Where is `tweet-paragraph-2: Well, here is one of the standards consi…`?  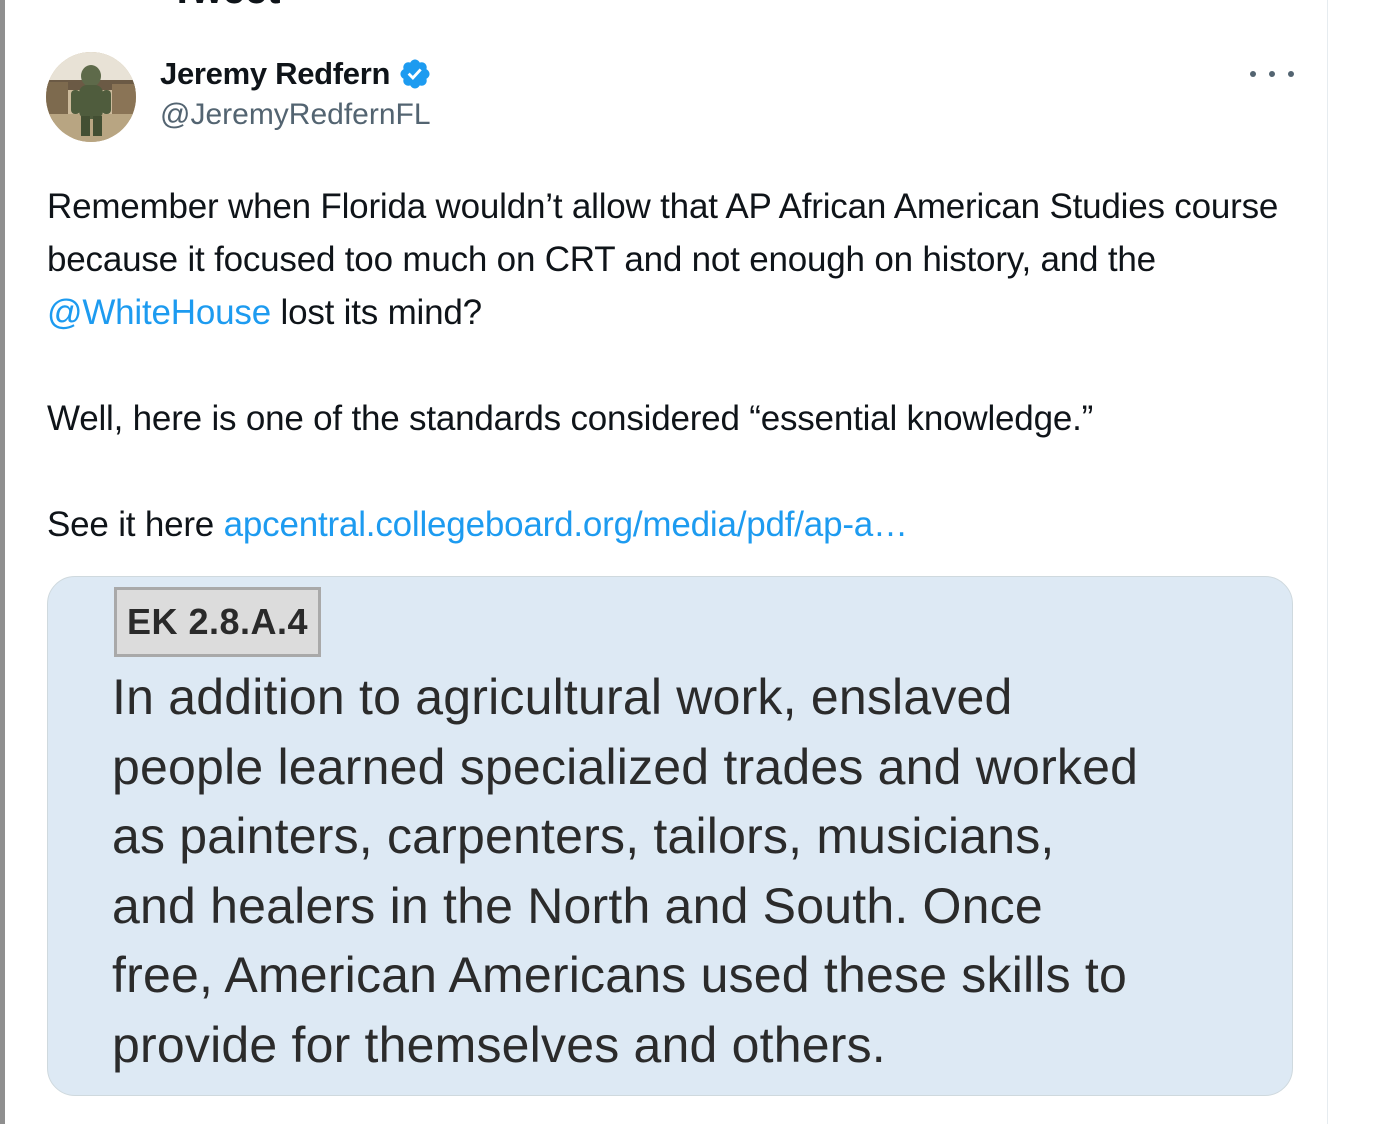 tweet-paragraph-2: Well, here is one of the standards consi… is located at coordinates (570, 418).